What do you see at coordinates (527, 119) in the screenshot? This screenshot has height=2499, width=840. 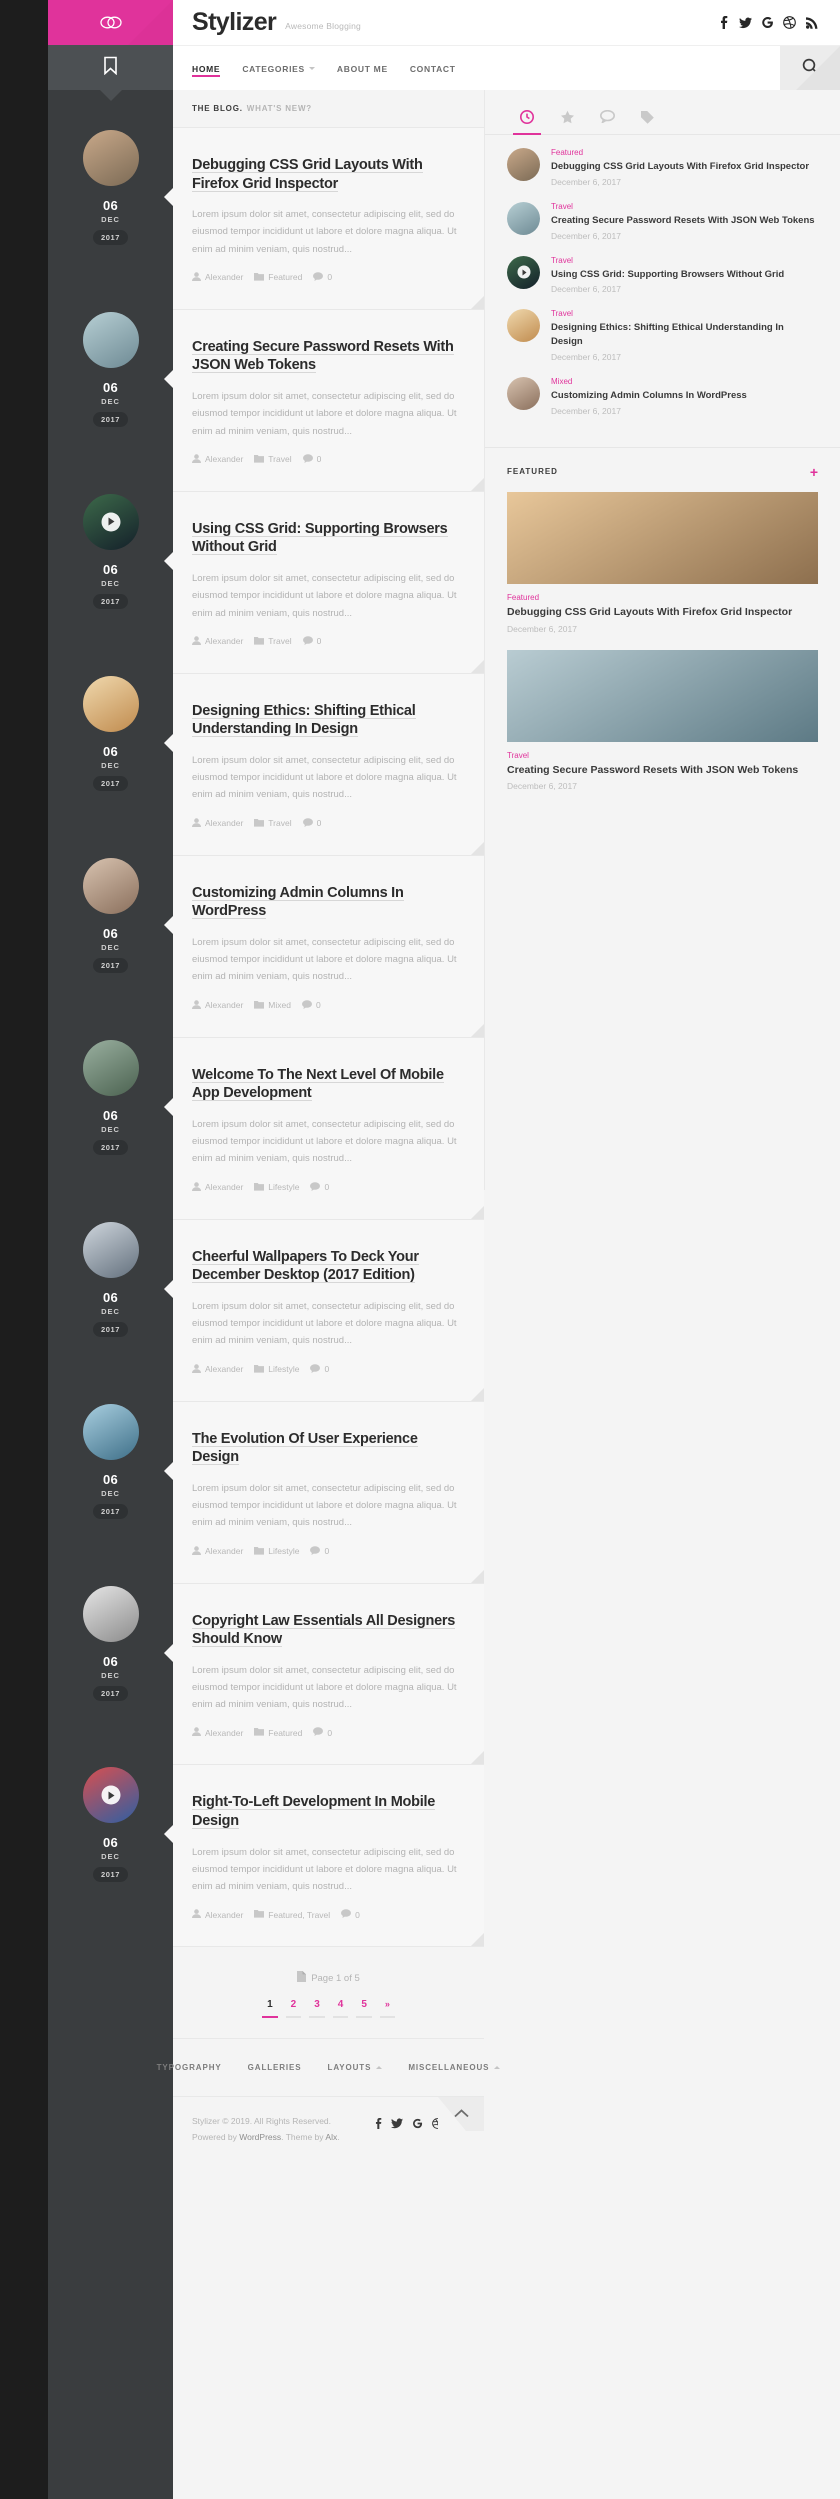 I see `widget-tab-recent-clock` at bounding box center [527, 119].